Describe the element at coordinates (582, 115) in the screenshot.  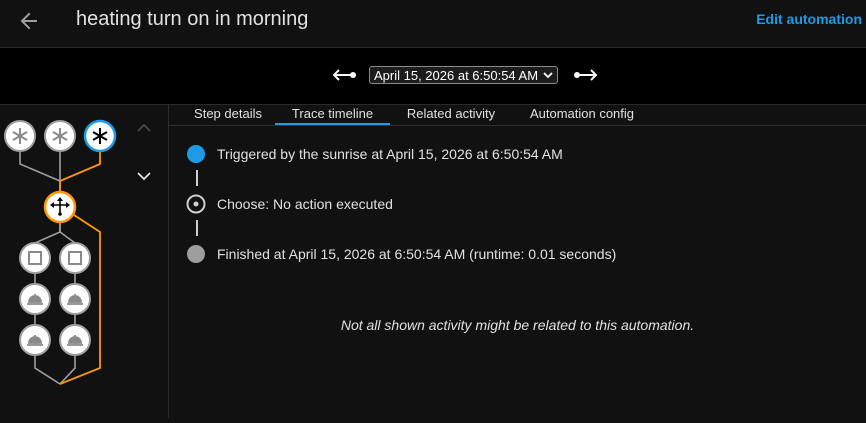
I see `tab-automation-config: Automation config` at that location.